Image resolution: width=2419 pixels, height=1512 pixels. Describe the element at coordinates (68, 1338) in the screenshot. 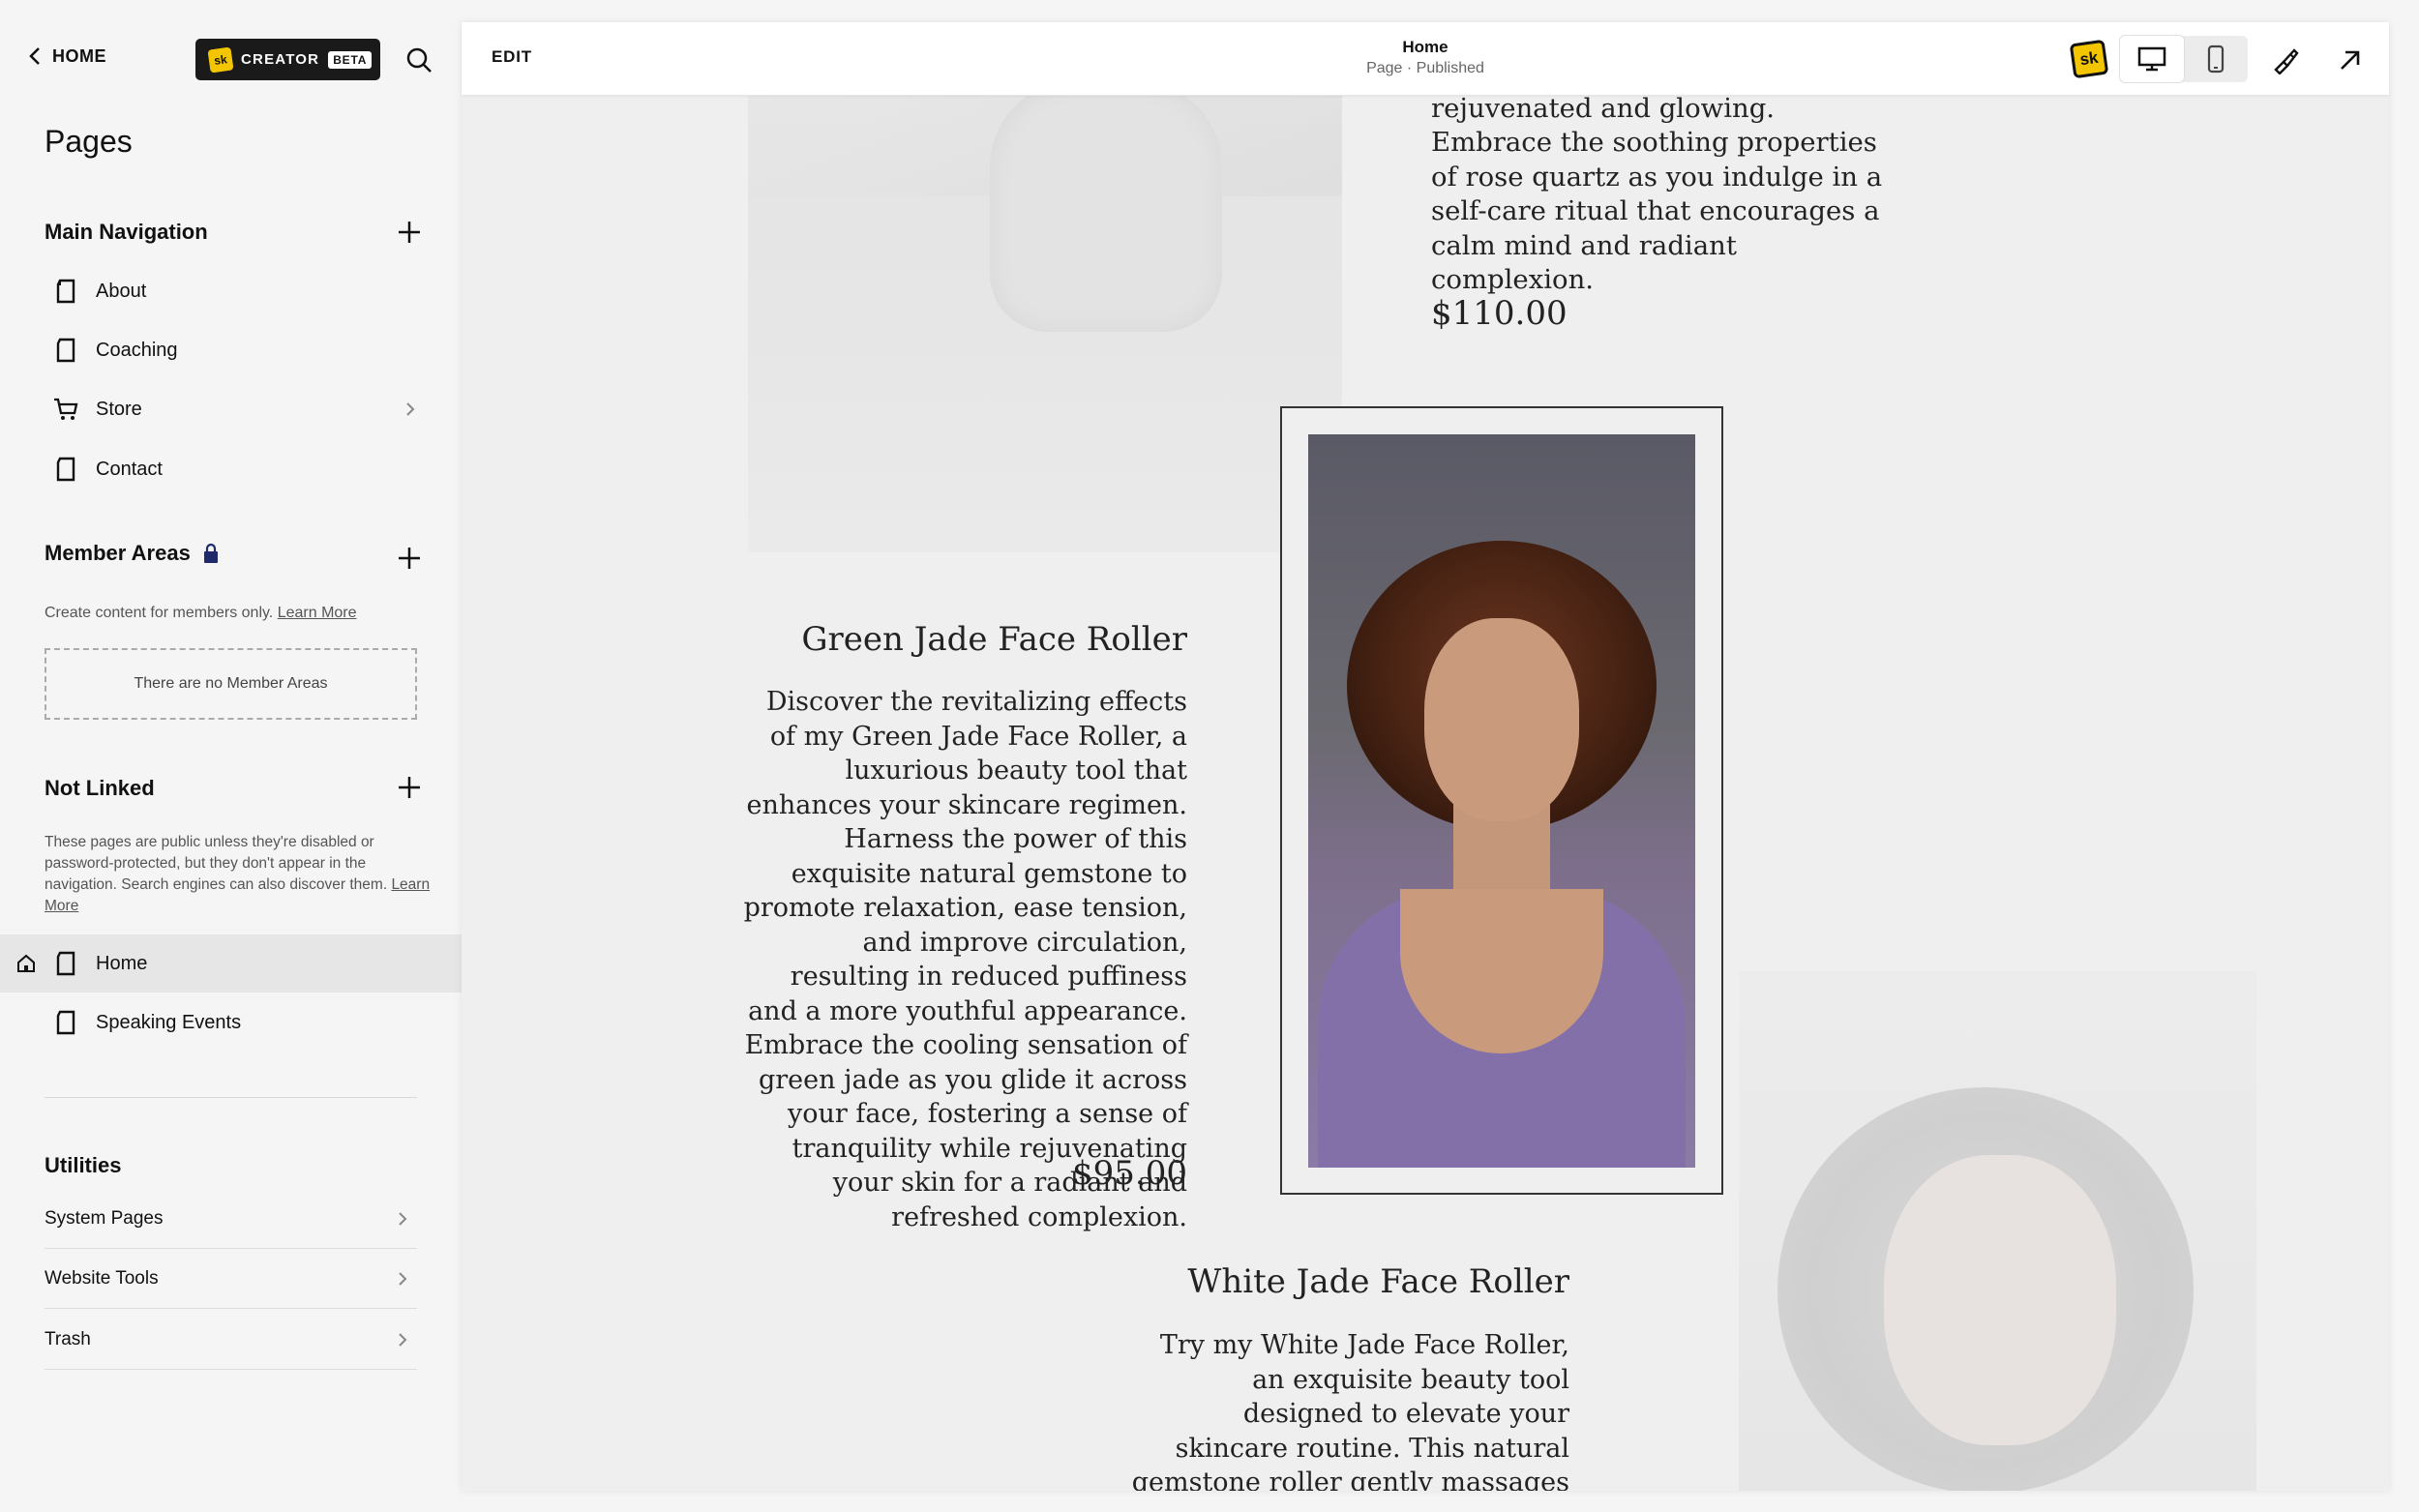

I see `utility-item-label: Trash` at that location.